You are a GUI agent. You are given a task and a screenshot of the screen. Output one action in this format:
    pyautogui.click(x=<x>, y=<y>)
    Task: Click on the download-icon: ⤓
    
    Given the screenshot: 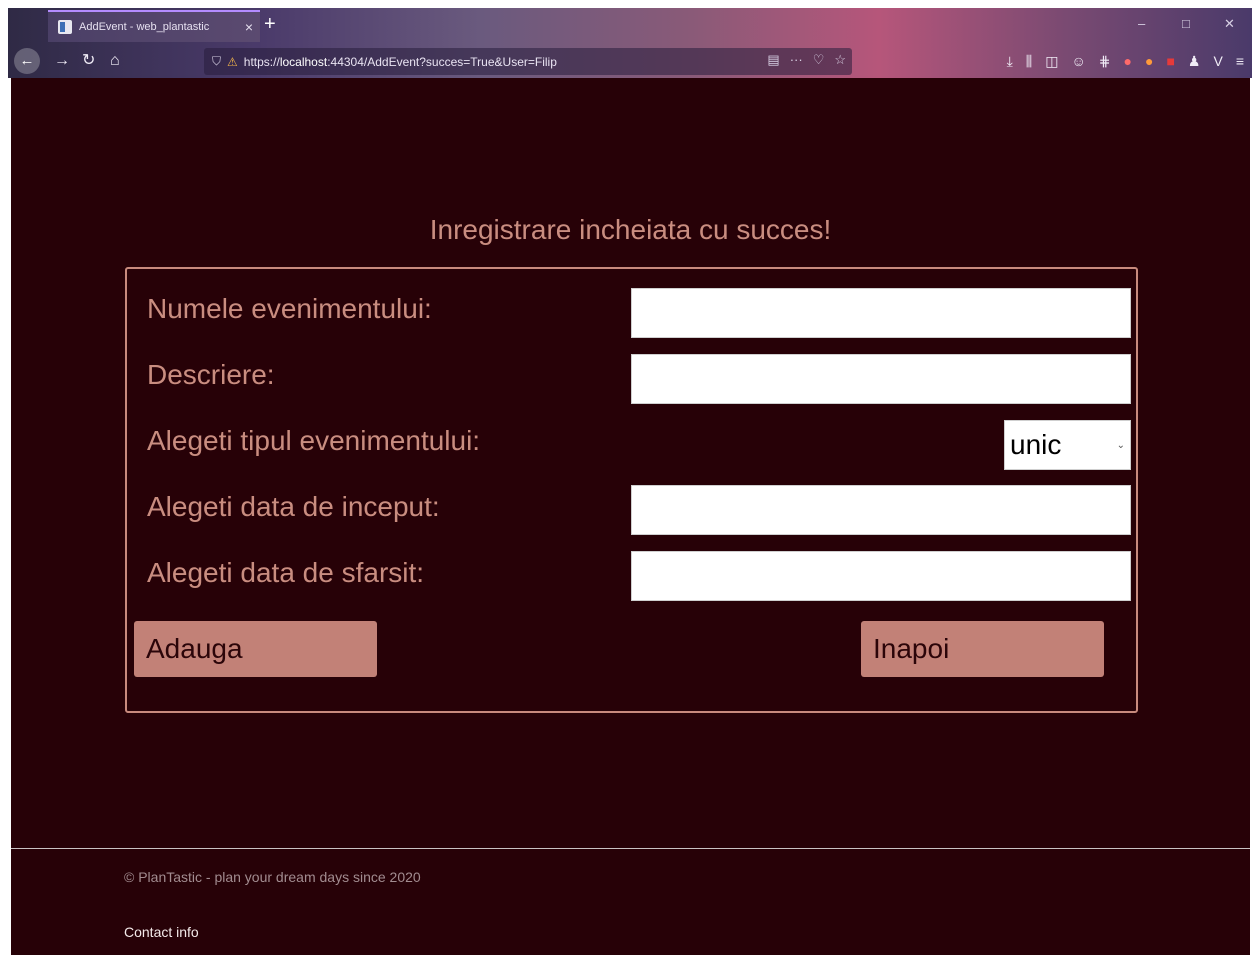 What is the action you would take?
    pyautogui.click(x=1010, y=61)
    